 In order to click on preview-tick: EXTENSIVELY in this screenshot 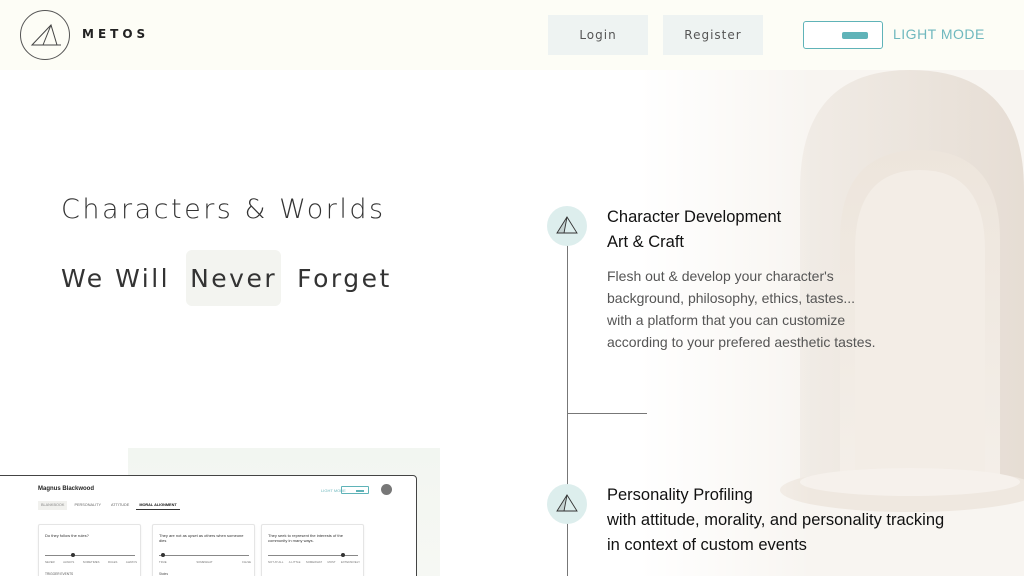, I will do `click(350, 562)`.